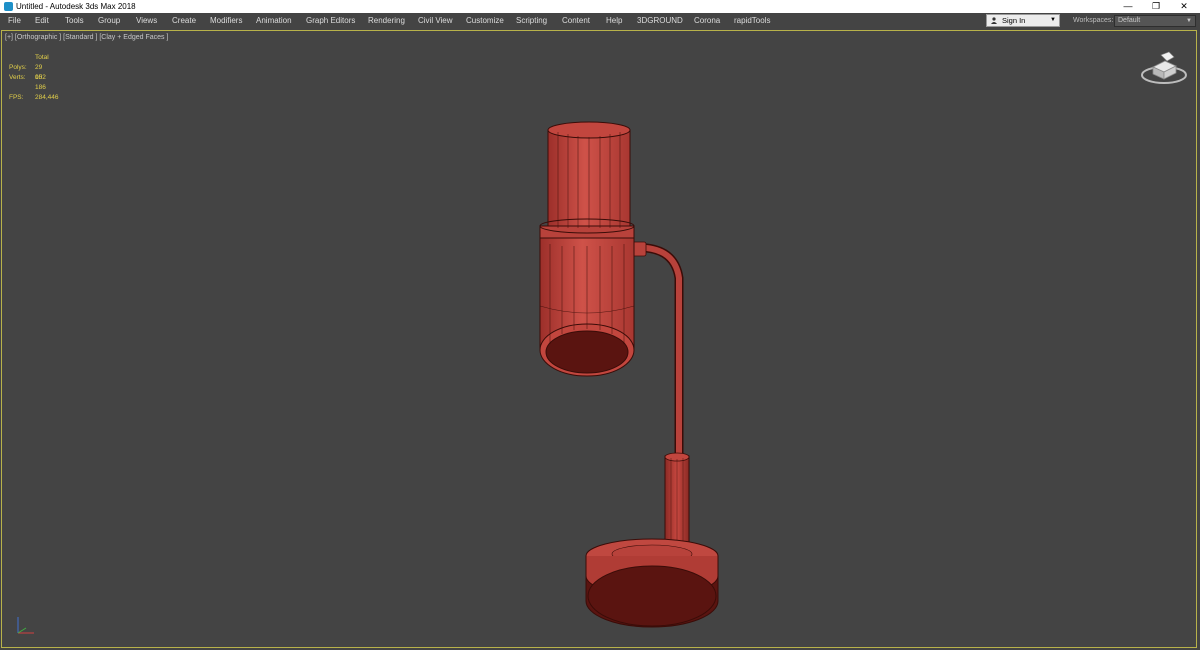 This screenshot has width=1200, height=650. I want to click on lamp-arm, so click(654, 353).